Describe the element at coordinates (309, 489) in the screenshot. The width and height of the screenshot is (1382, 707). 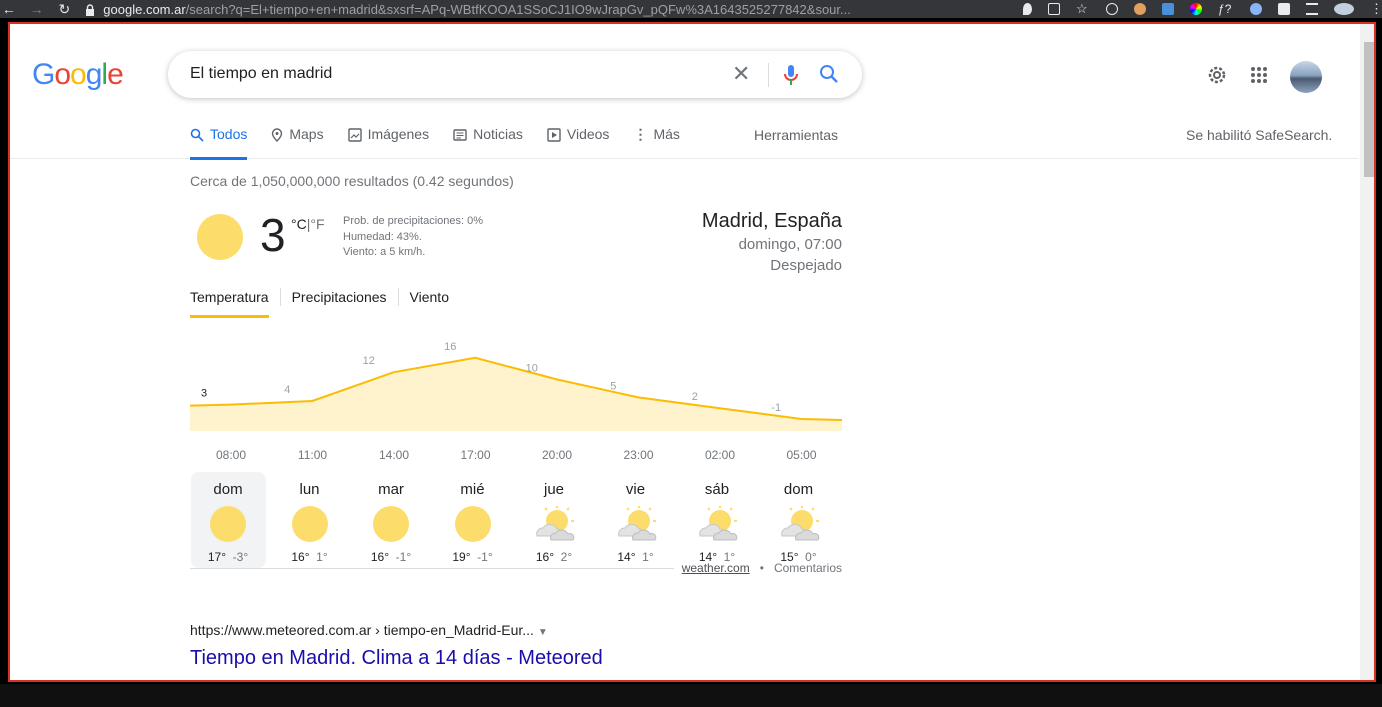
I see `day-name: lun` at that location.